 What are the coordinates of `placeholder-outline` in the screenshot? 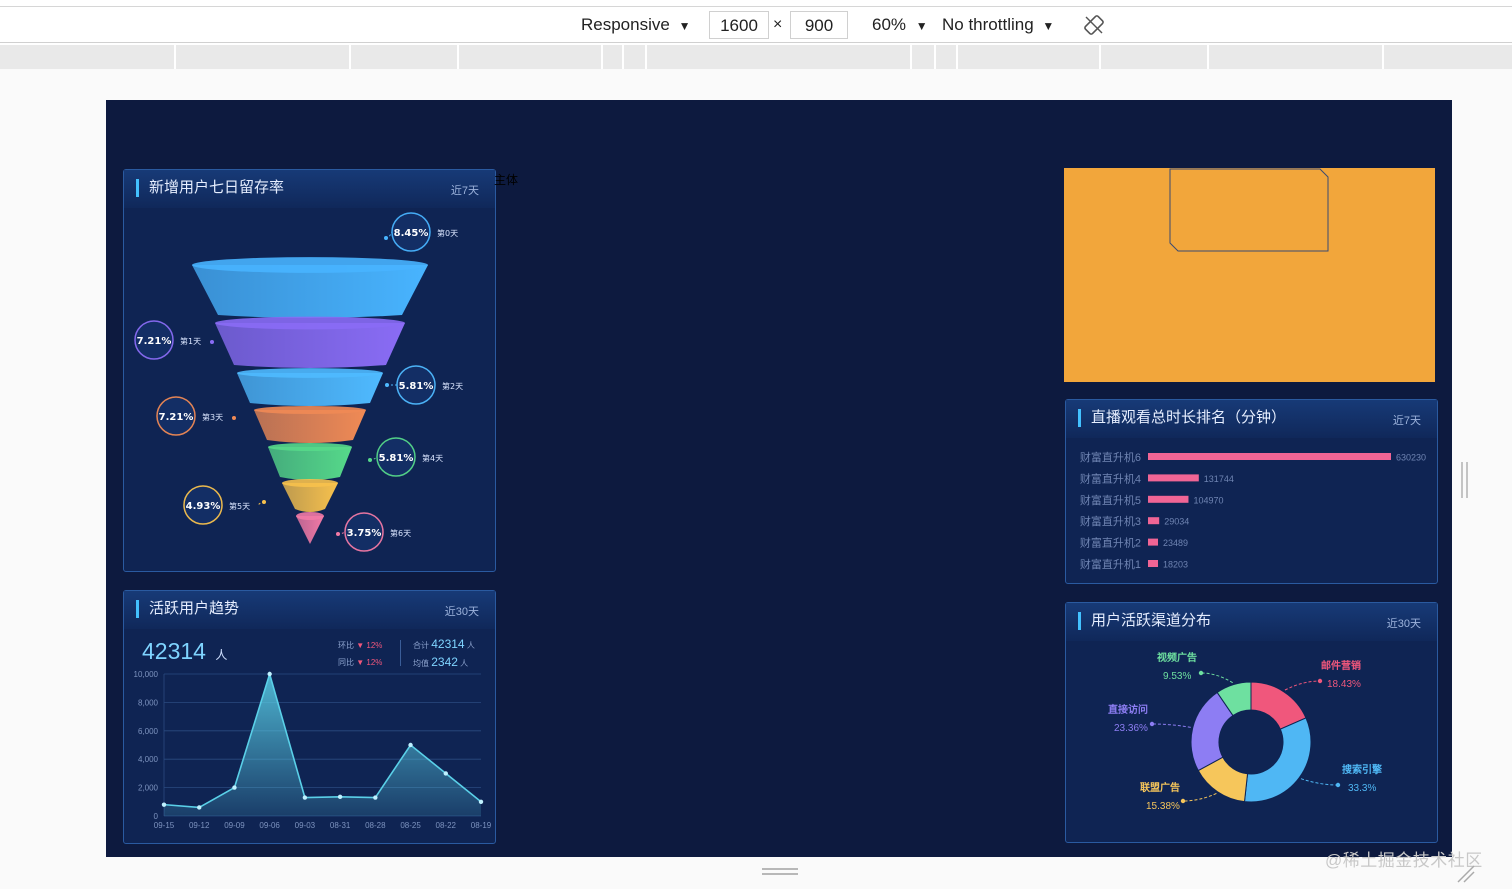 It's located at (1249, 210).